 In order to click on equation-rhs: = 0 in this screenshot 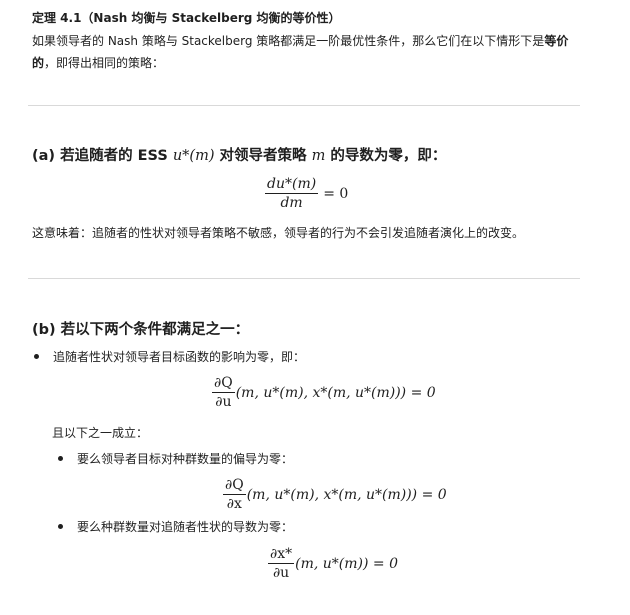, I will do `click(336, 193)`.